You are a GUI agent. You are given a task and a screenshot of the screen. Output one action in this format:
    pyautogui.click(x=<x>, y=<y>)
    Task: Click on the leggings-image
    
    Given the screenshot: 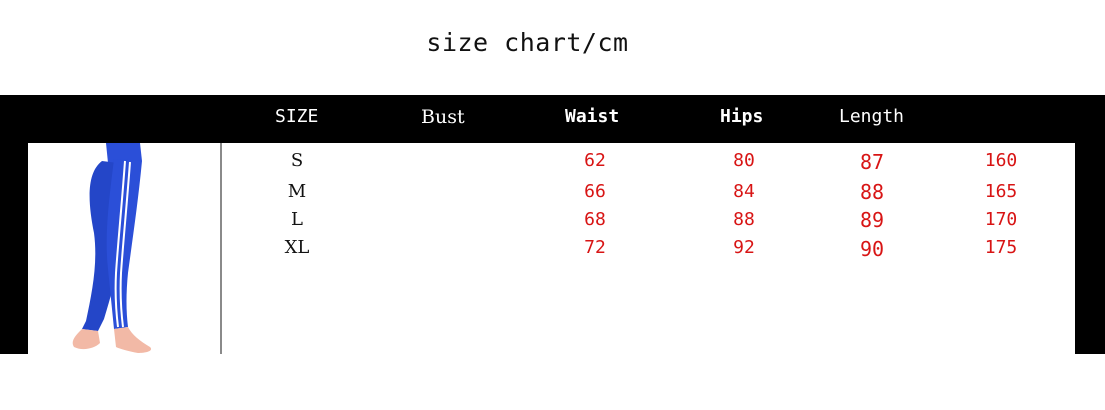 What is the action you would take?
    pyautogui.click(x=112, y=248)
    